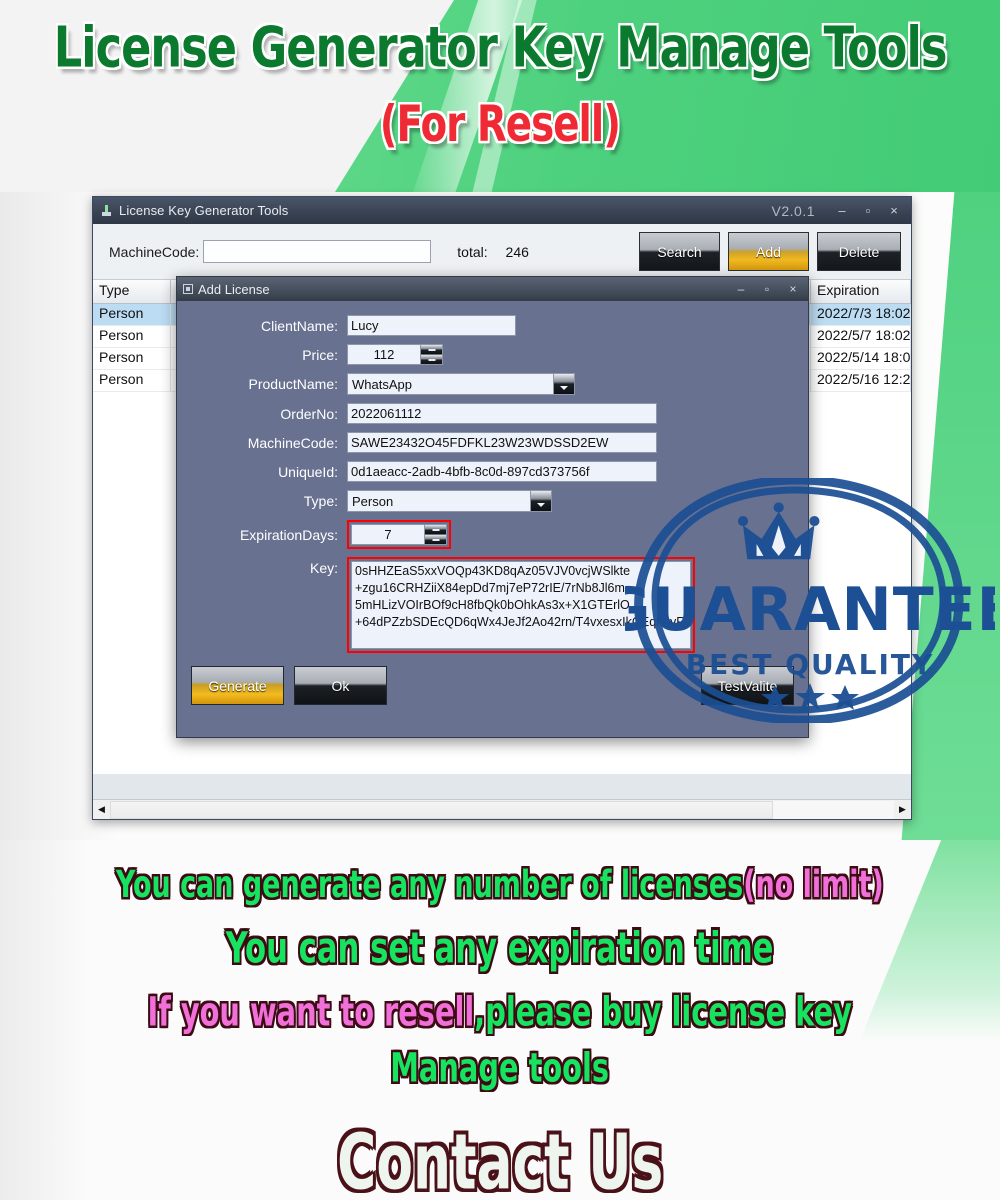  Describe the element at coordinates (308, 471) in the screenshot. I see `uniqueid-label: UniqueId:` at that location.